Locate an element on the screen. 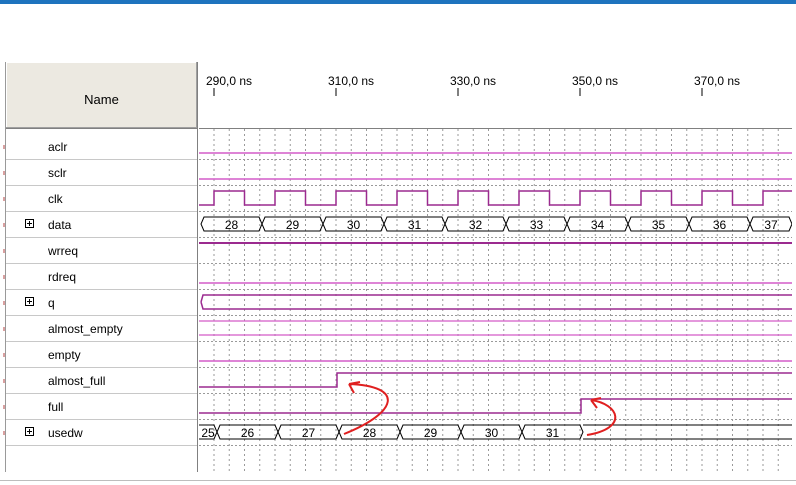  signal-name: wrreq is located at coordinates (63, 251).